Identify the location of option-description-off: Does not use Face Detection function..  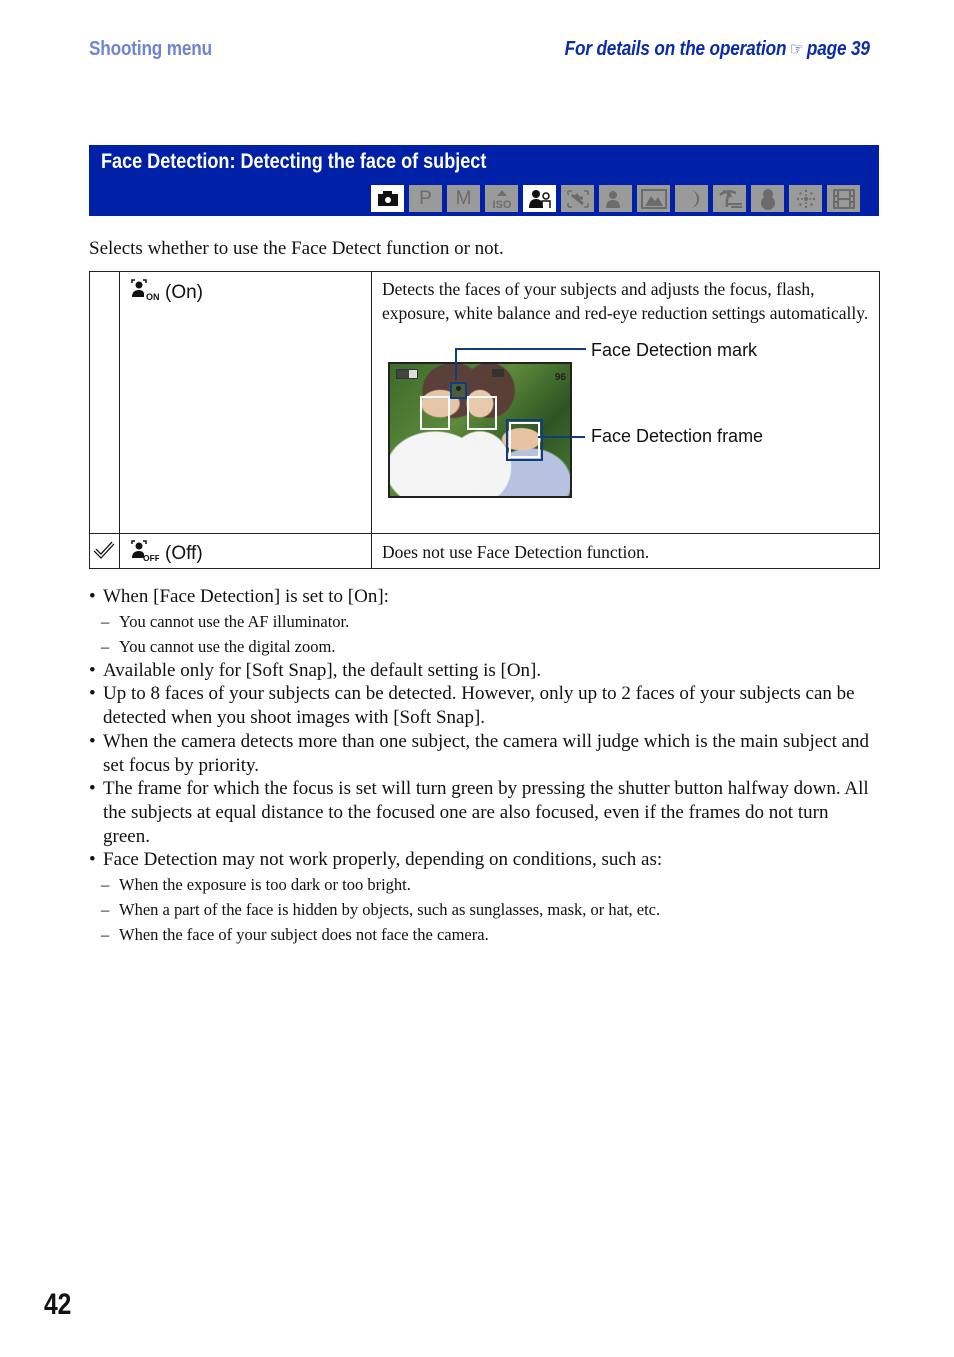
(516, 552).